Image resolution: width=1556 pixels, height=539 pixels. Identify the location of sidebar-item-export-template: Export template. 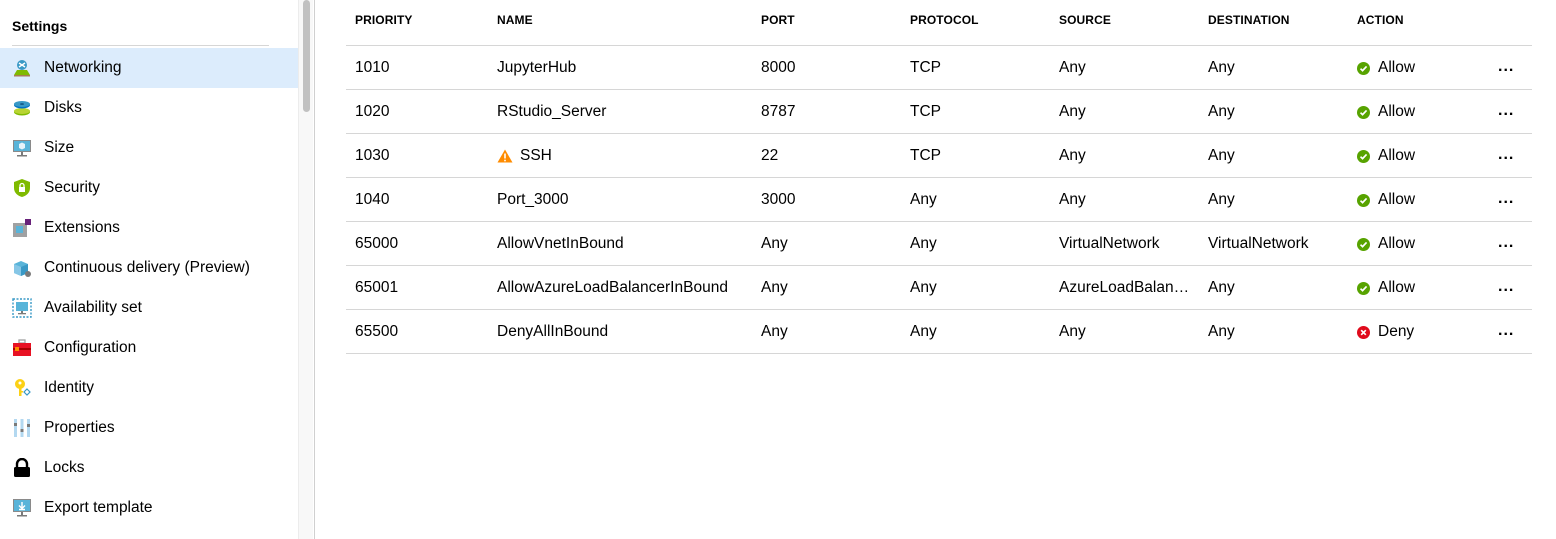
(149, 508).